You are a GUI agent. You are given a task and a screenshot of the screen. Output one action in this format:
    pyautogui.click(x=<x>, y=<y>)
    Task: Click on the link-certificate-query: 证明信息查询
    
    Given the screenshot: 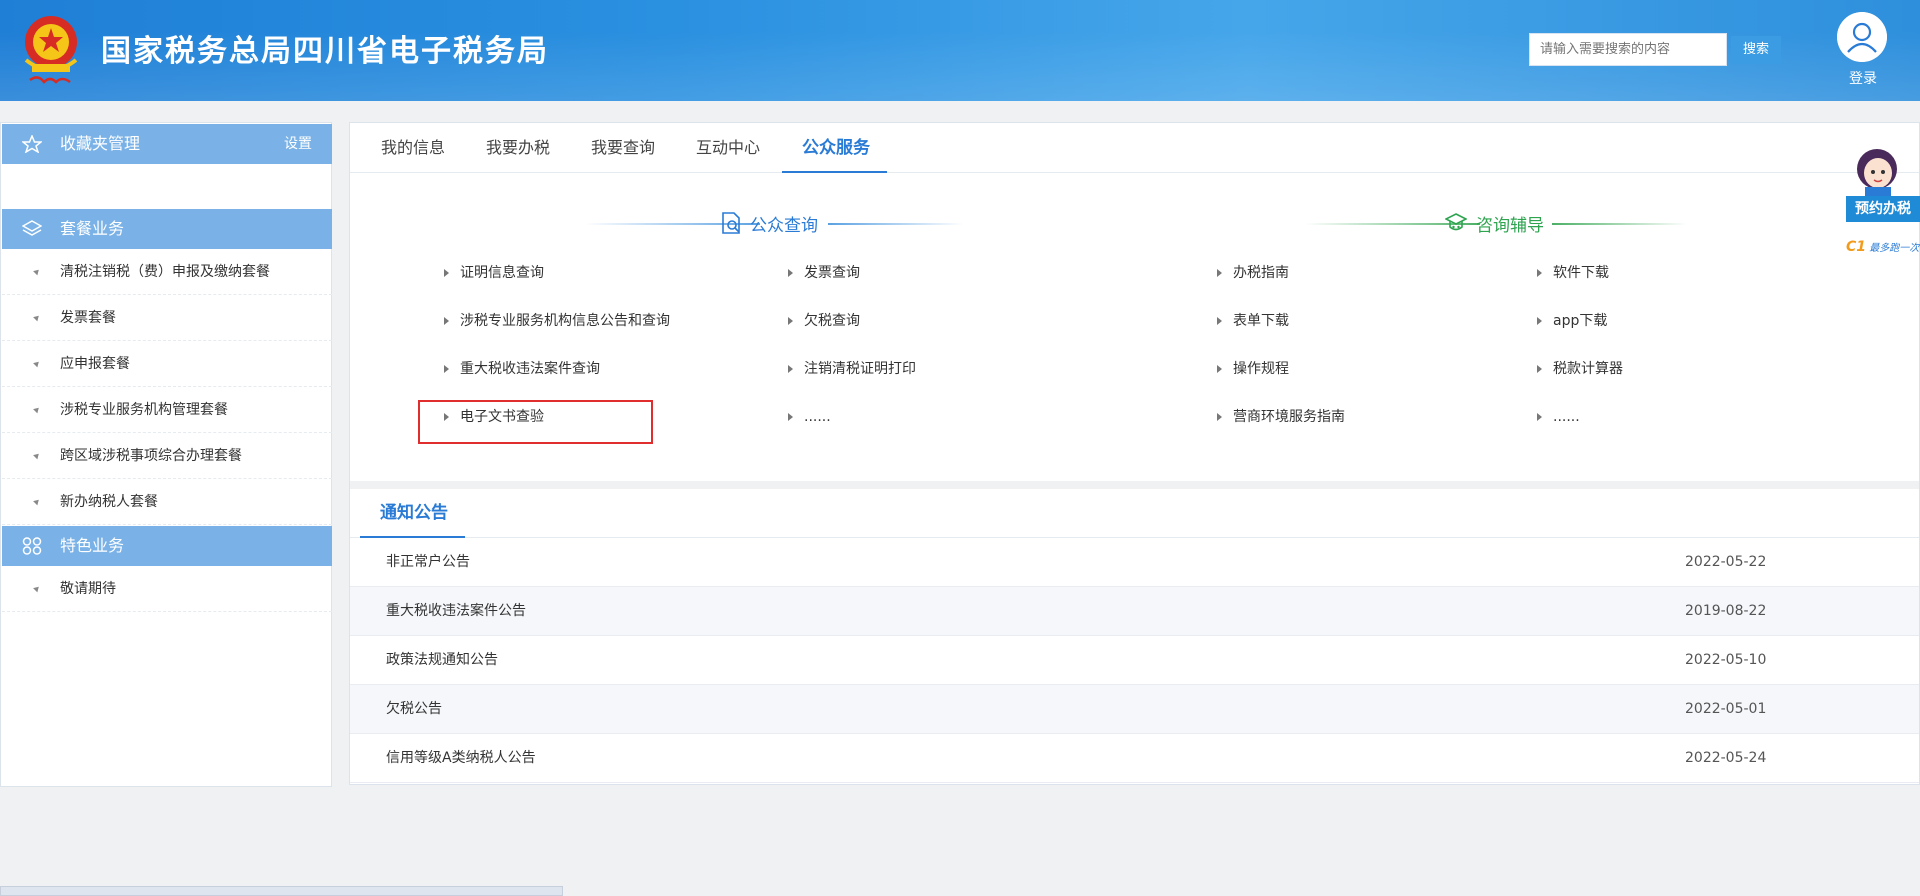 What is the action you would take?
    pyautogui.click(x=494, y=273)
    